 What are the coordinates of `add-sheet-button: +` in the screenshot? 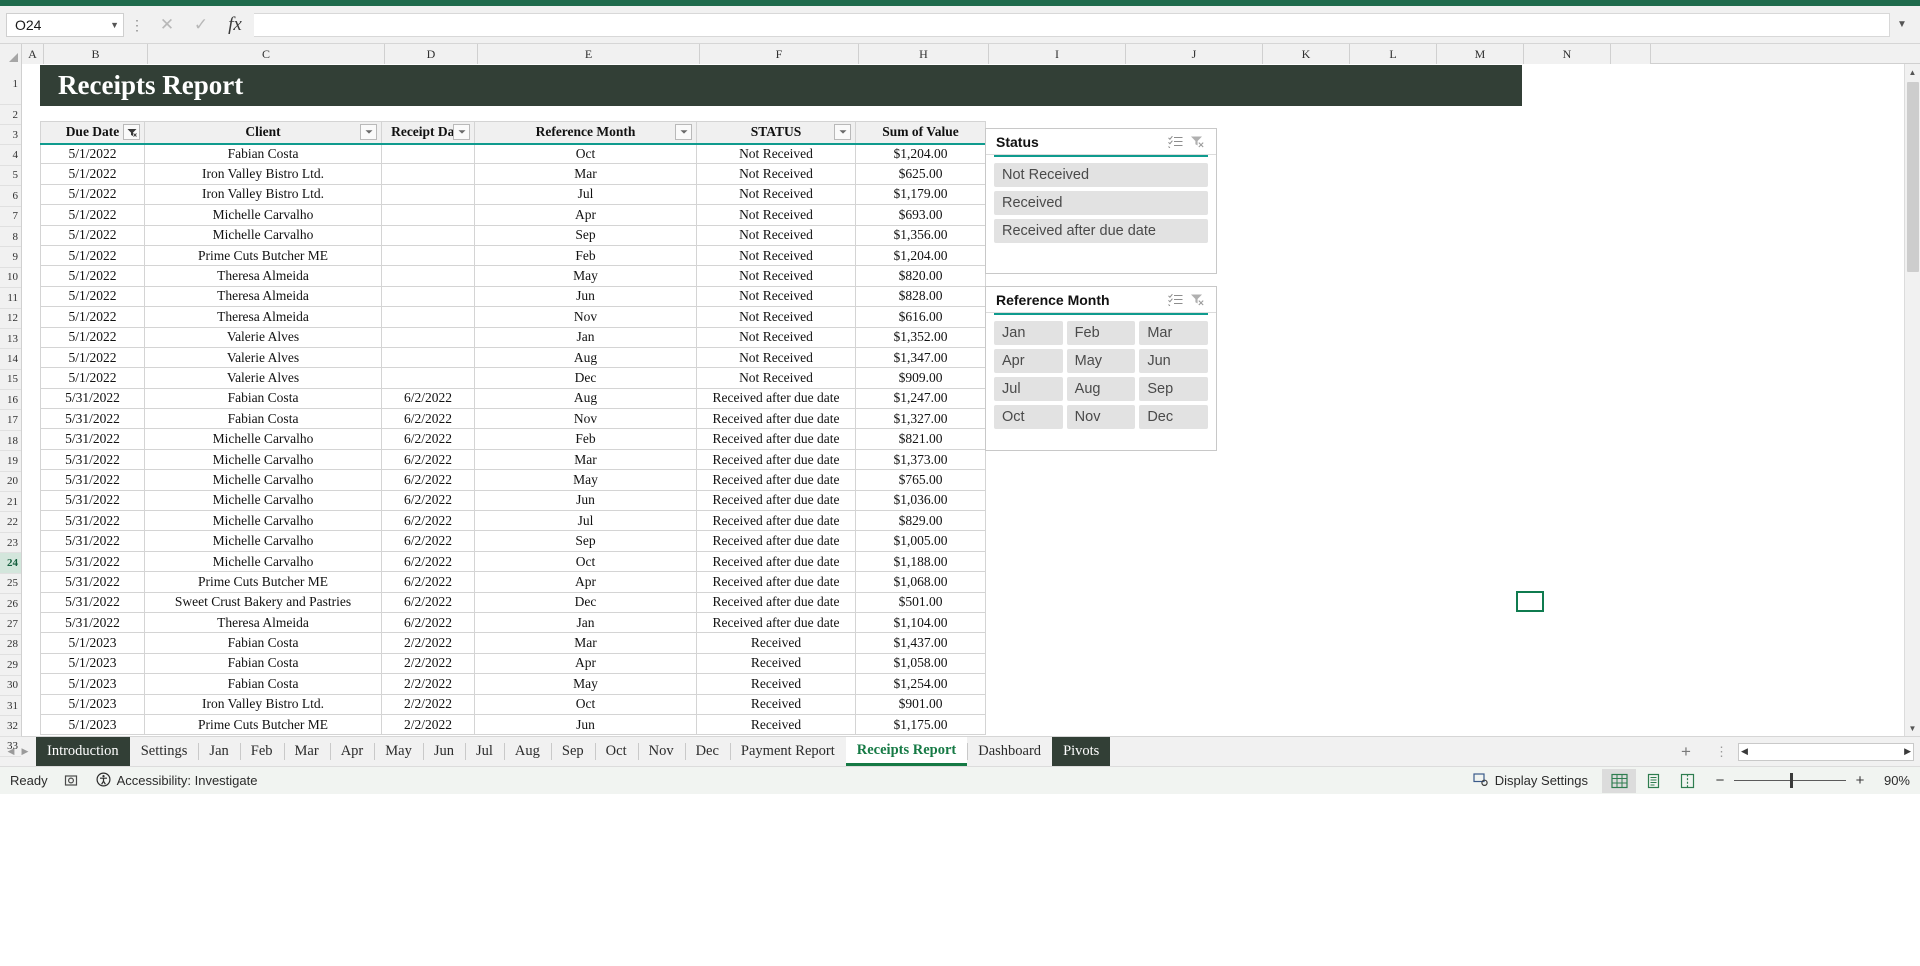 It's located at (1686, 751).